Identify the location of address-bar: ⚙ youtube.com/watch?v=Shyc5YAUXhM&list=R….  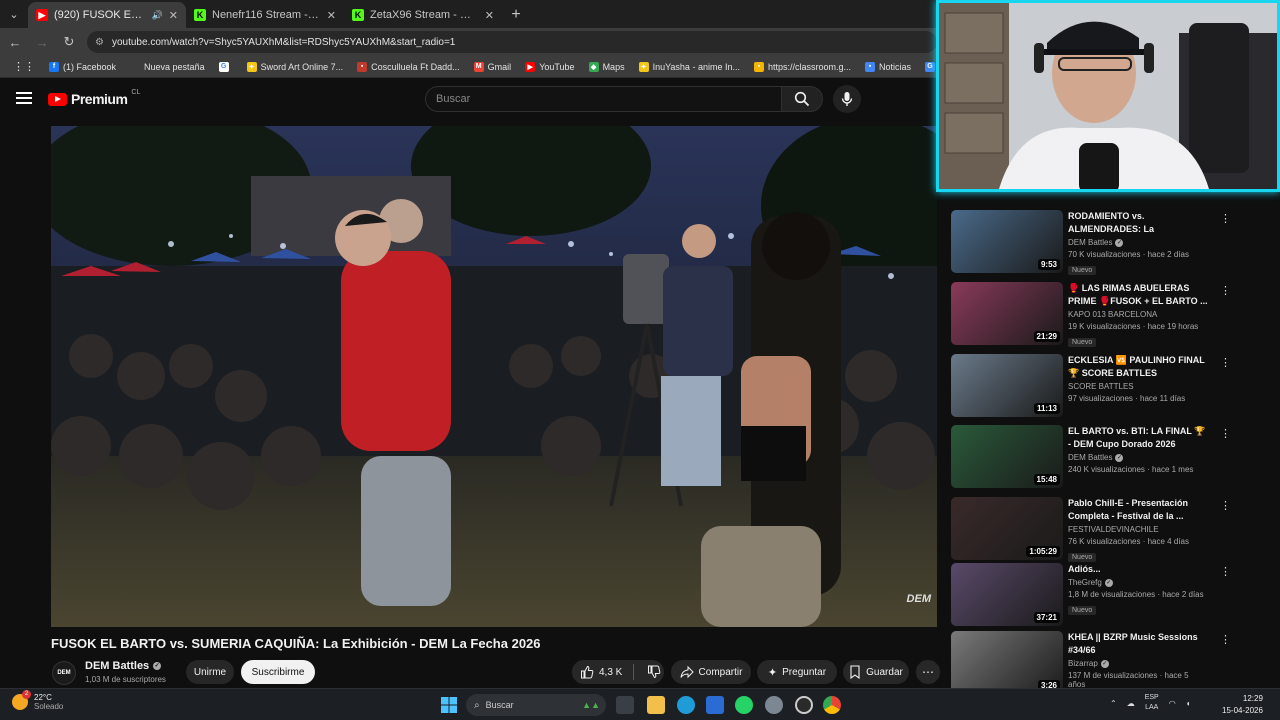
(512, 42).